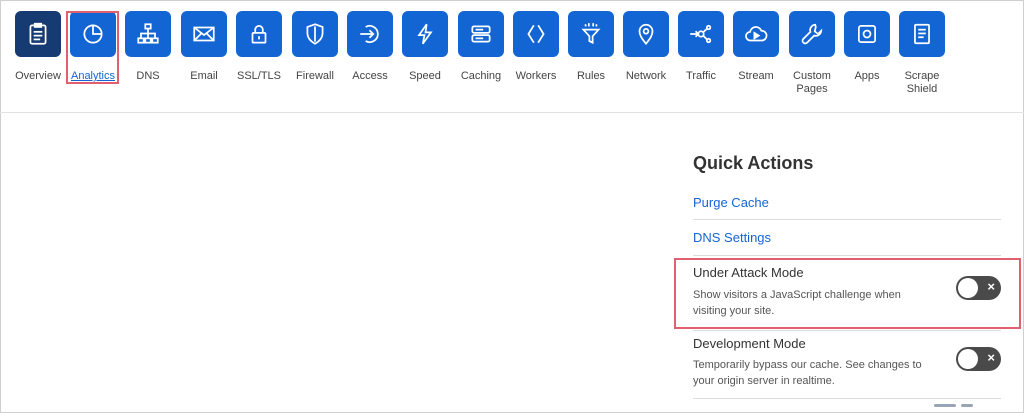 The width and height of the screenshot is (1024, 413). I want to click on envelope-icon, so click(204, 34).